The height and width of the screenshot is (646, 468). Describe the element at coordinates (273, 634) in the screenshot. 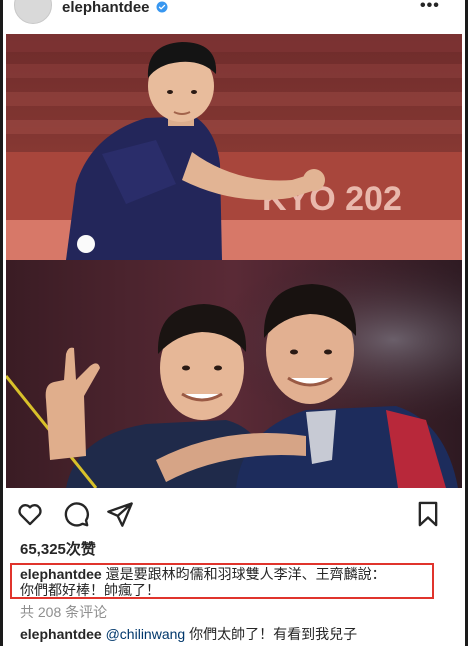

I see `comment-text: 你們太帥了！有看到我兒子` at that location.